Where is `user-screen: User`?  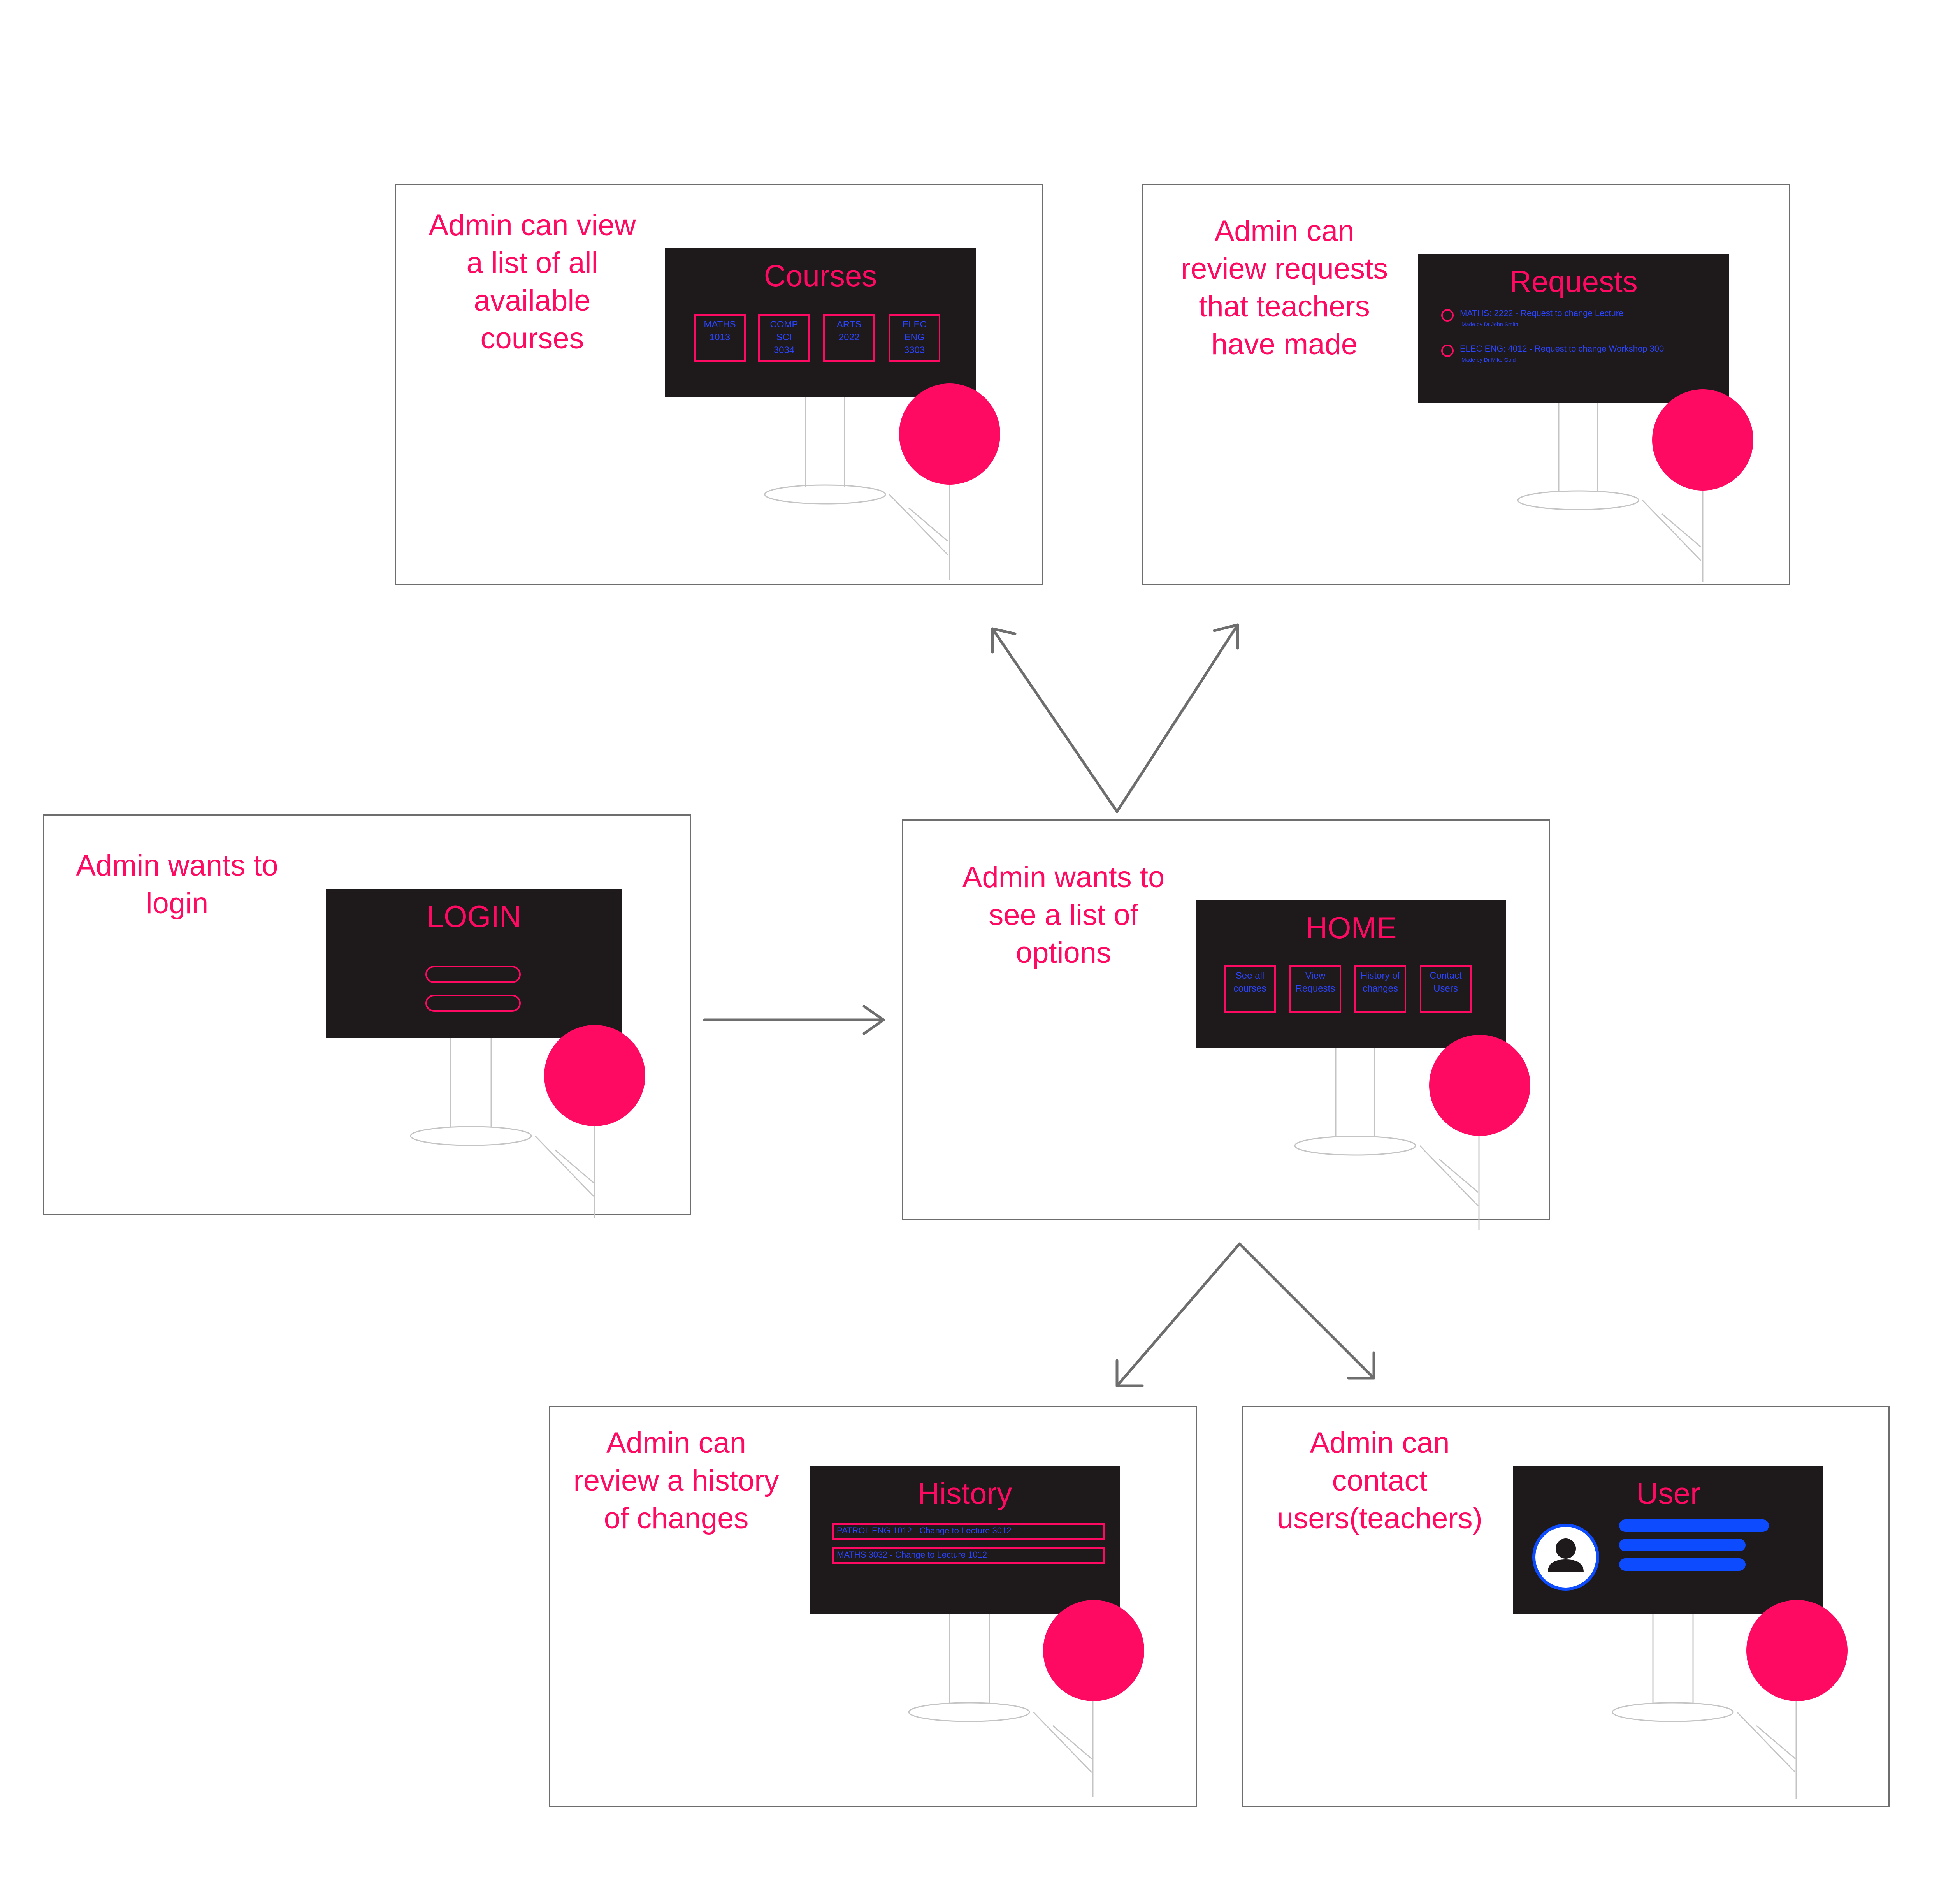
user-screen: User is located at coordinates (1668, 1540).